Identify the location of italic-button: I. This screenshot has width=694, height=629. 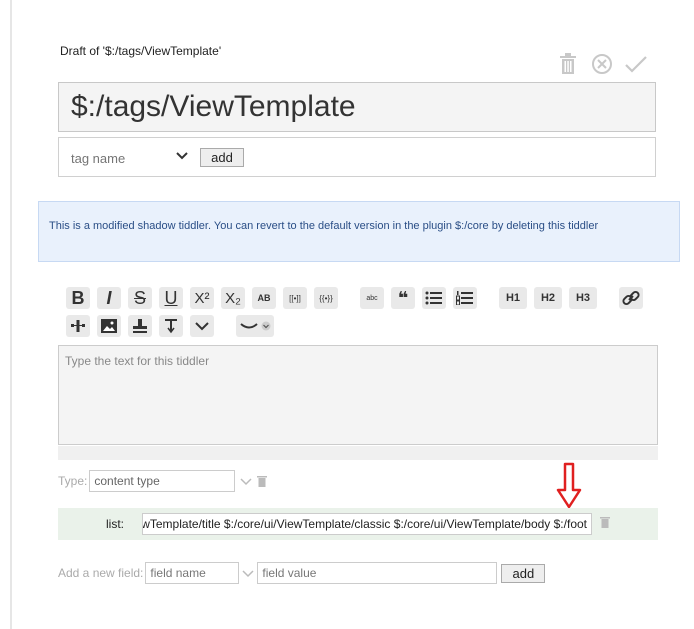
(109, 298).